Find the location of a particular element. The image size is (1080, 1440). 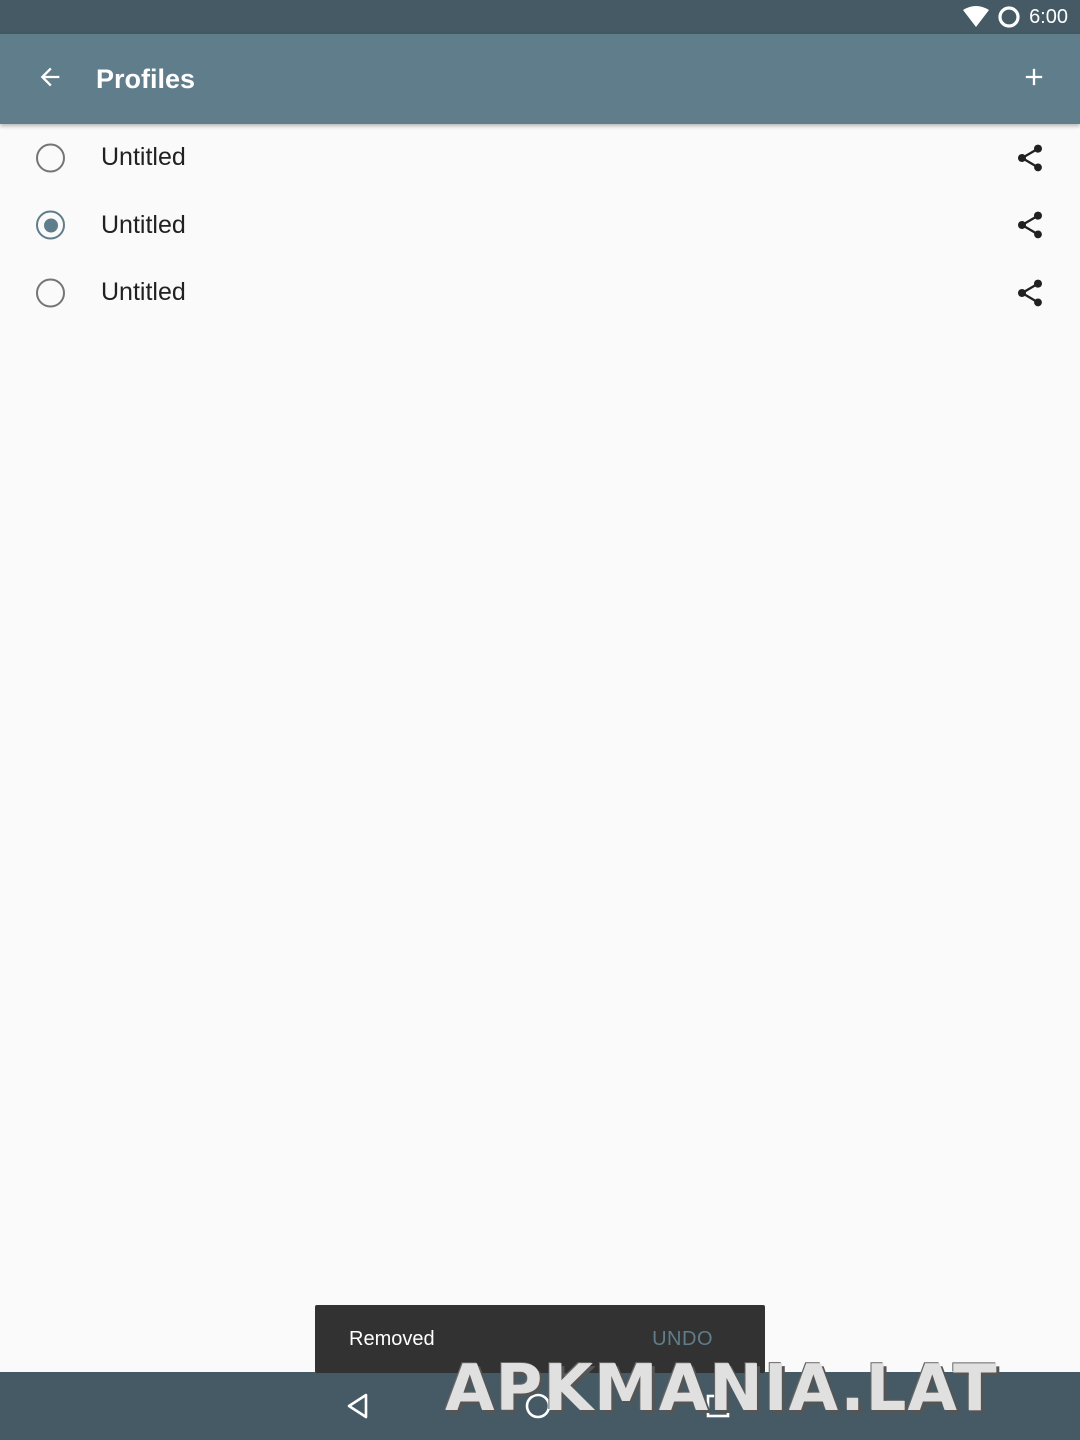

snackbar: Removed UNDO is located at coordinates (540, 1339).